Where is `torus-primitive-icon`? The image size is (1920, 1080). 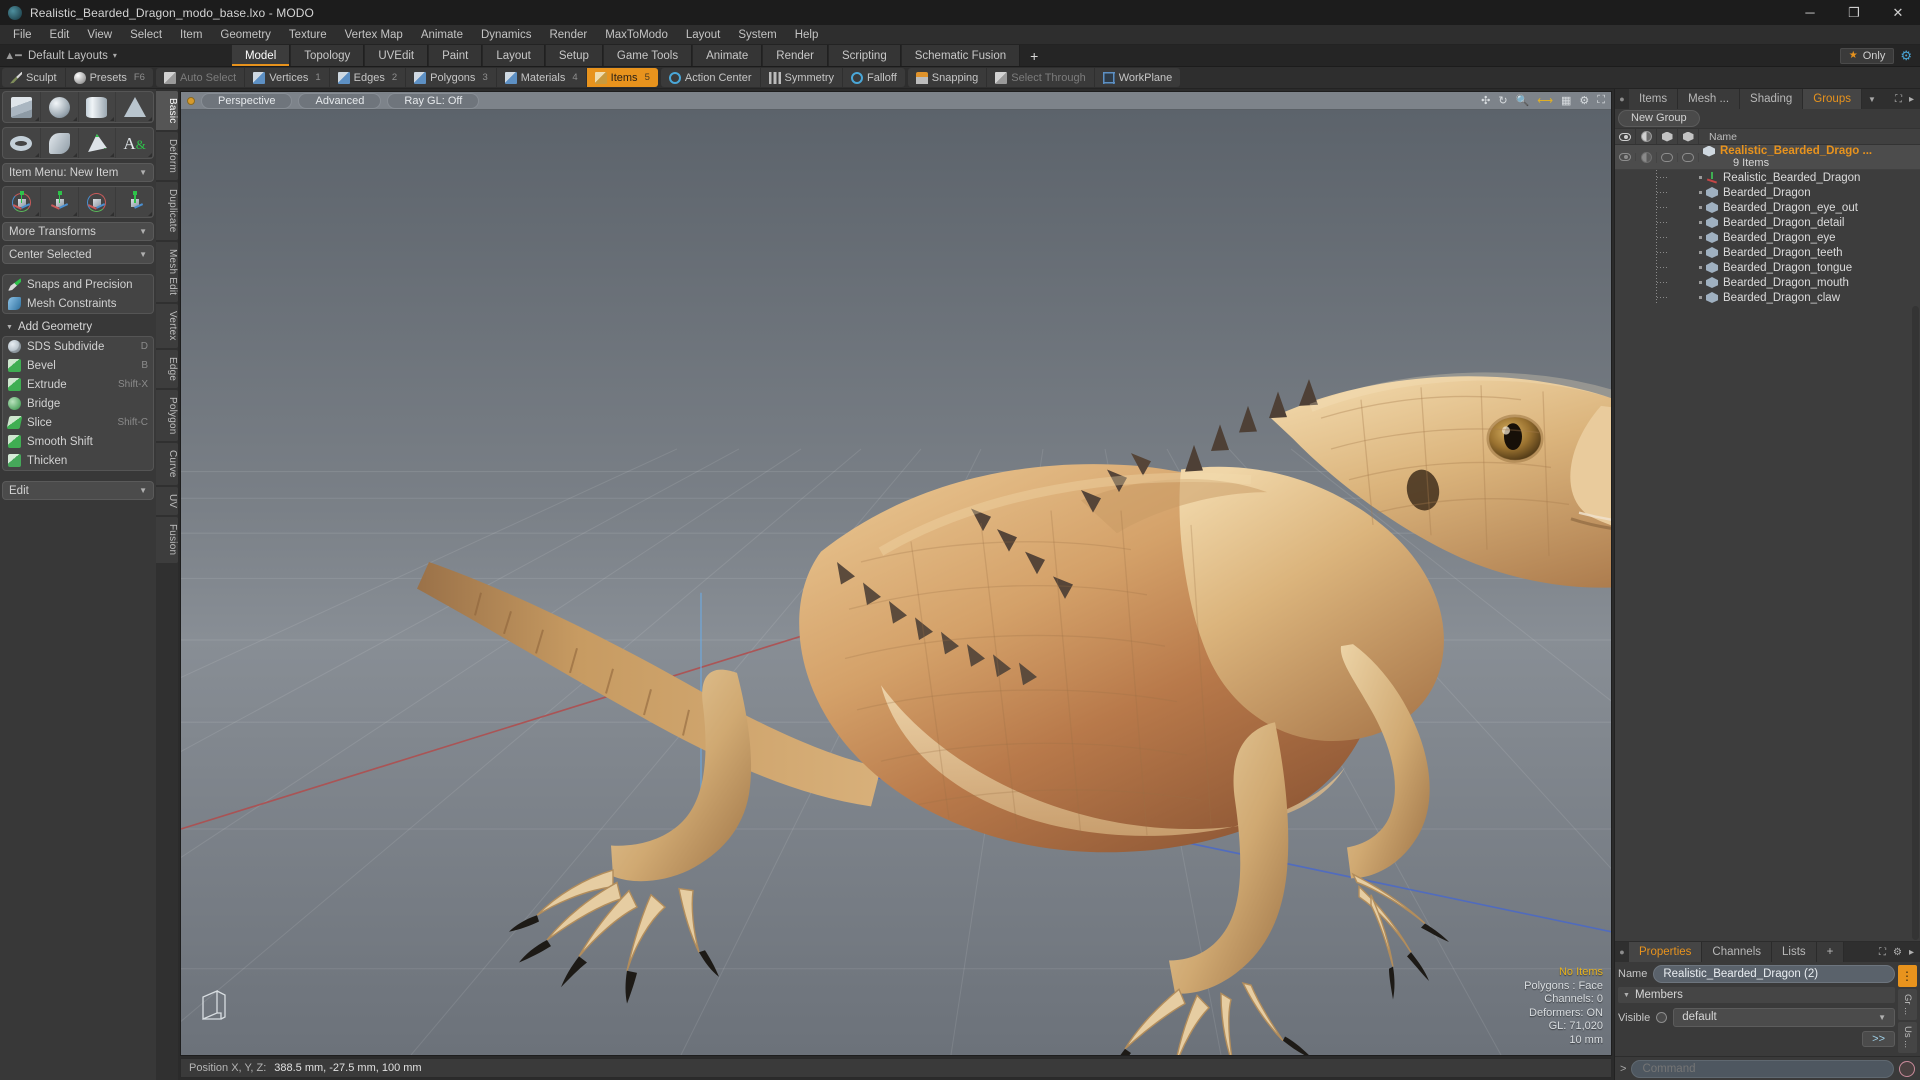
torus-primitive-icon is located at coordinates (22, 143).